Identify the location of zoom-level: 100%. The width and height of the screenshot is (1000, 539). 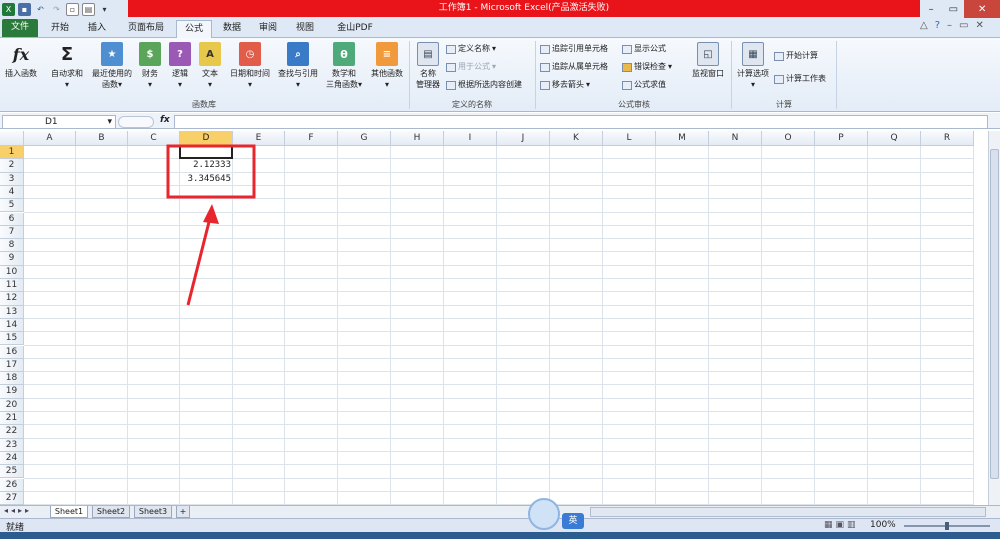
(883, 525).